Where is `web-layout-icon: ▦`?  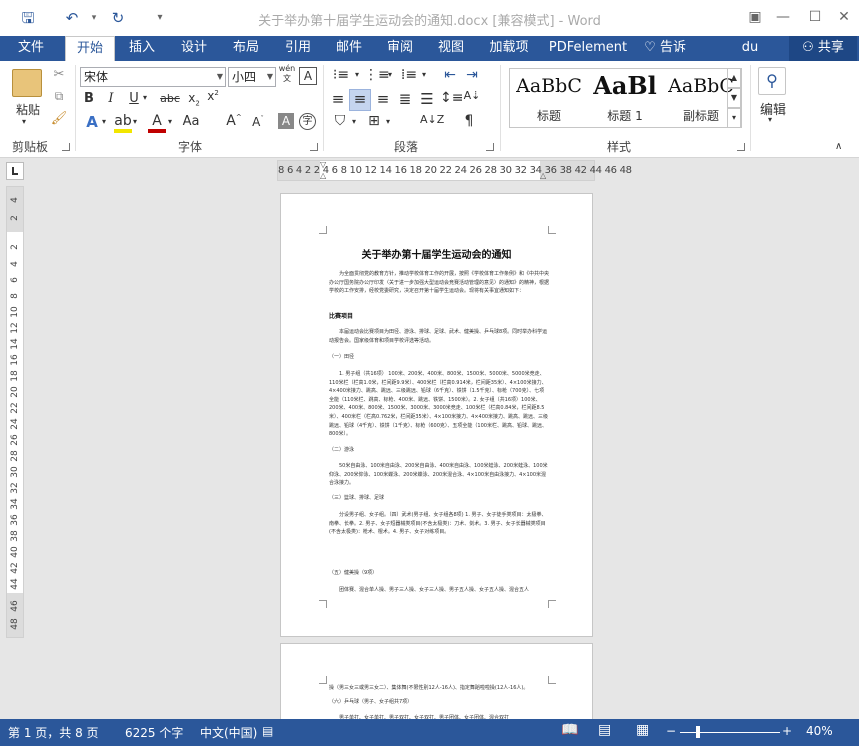
web-layout-icon: ▦ is located at coordinates (642, 730).